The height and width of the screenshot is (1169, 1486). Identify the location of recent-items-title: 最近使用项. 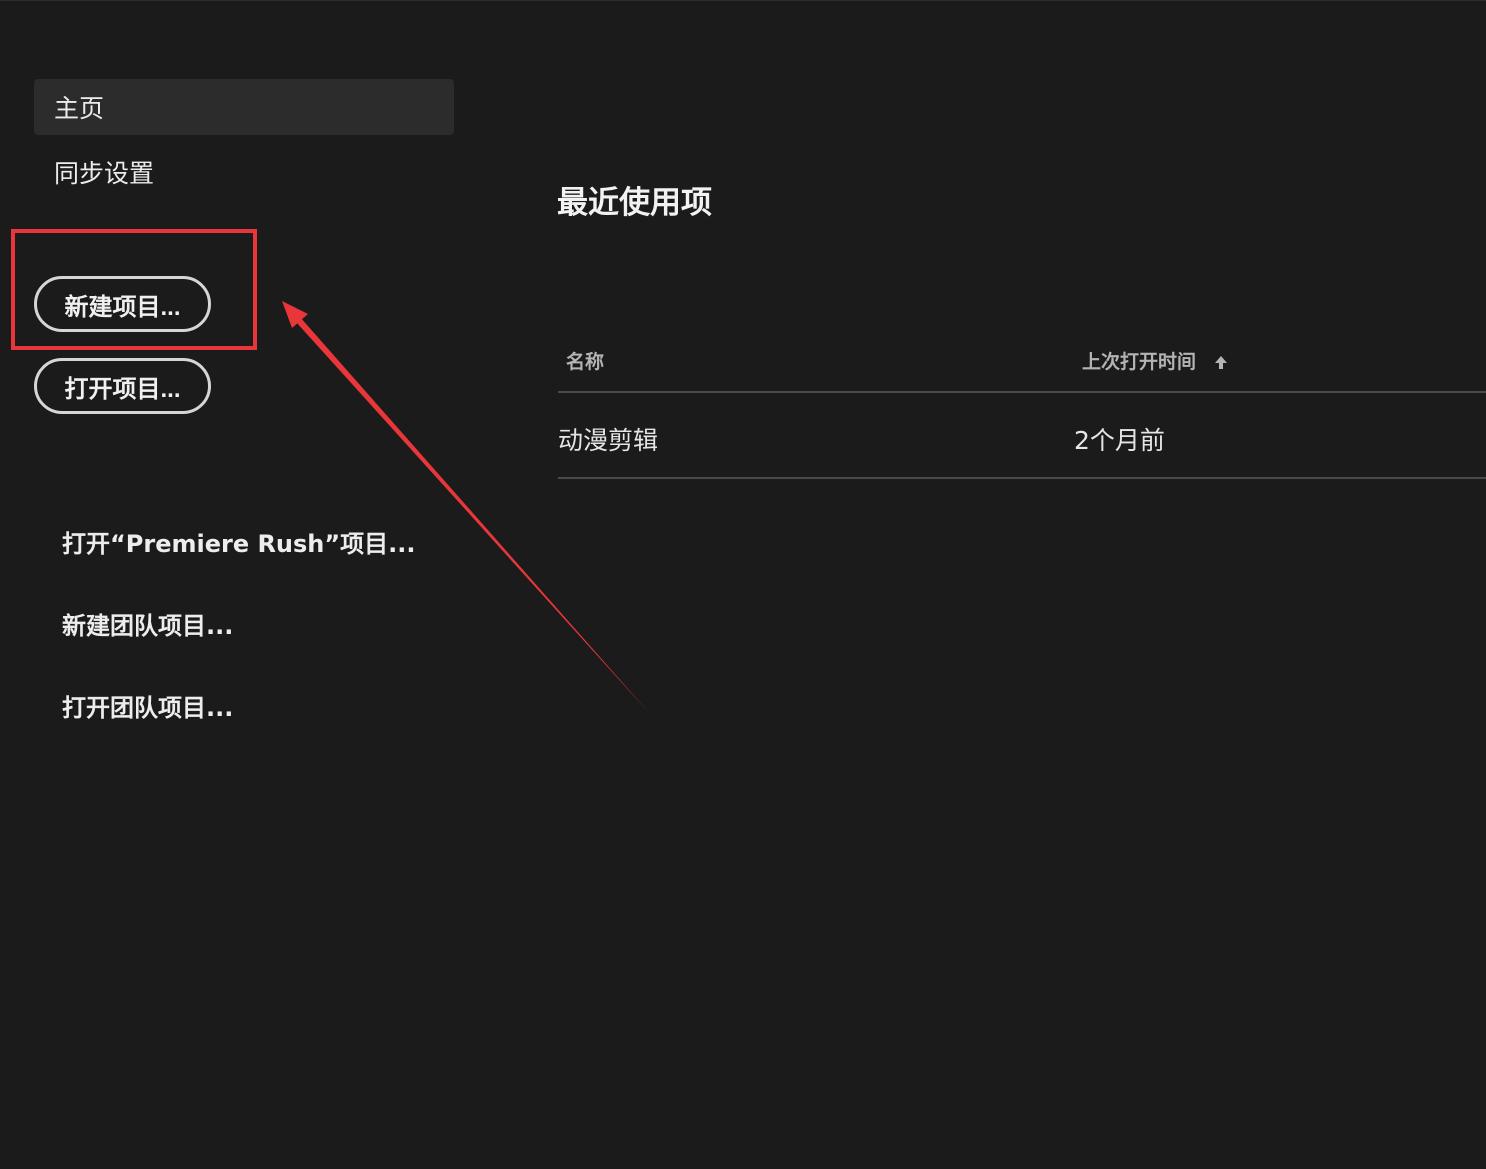
(634, 203).